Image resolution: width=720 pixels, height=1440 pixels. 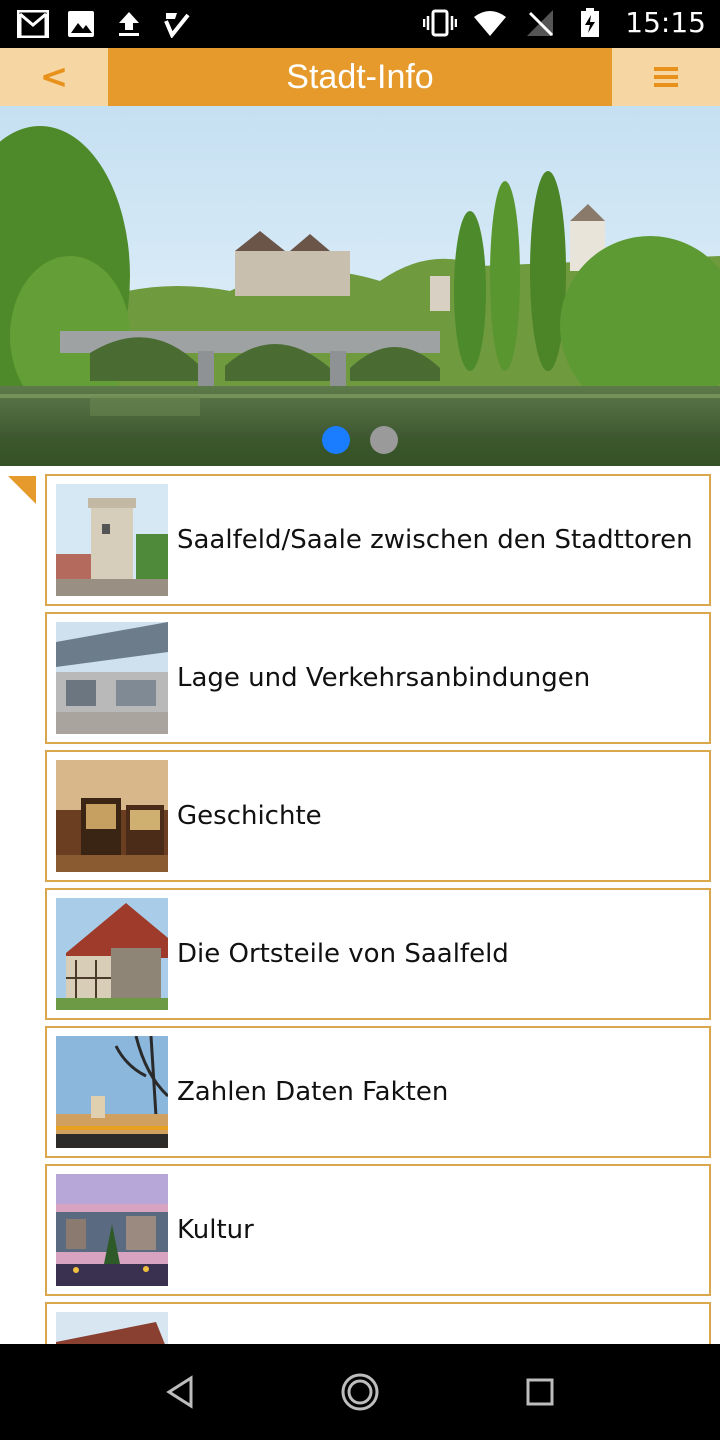 What do you see at coordinates (378, 1230) in the screenshot?
I see `list-item: Kultur` at bounding box center [378, 1230].